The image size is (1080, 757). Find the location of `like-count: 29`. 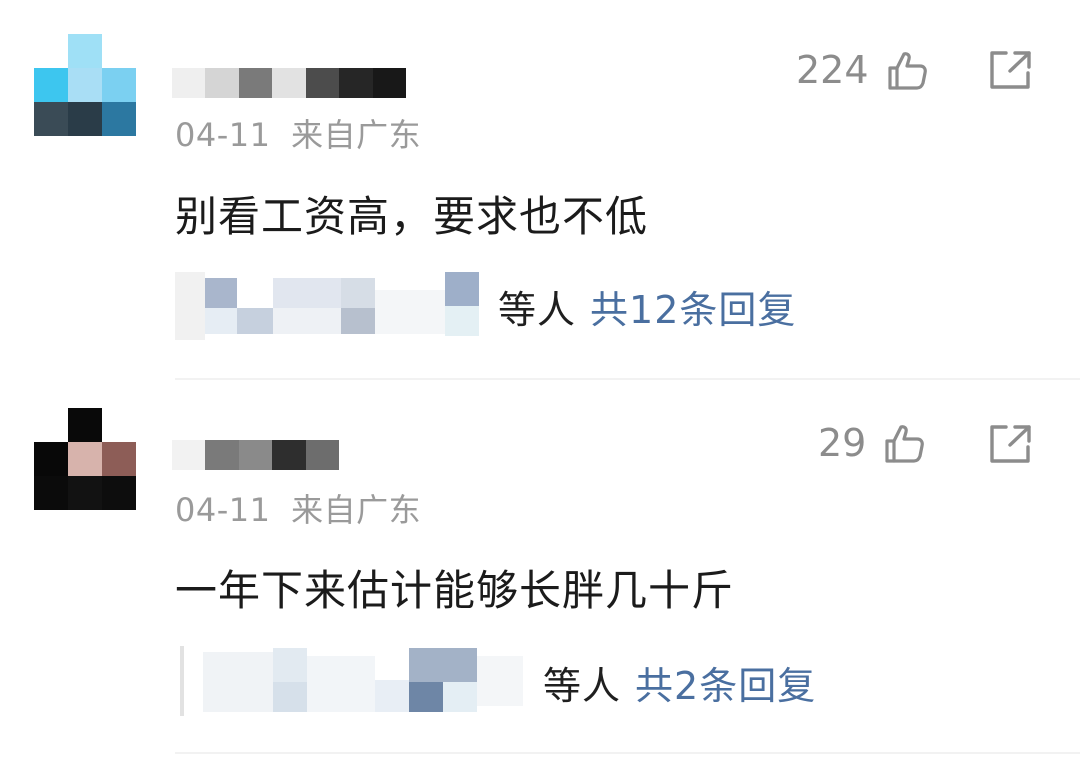

like-count: 29 is located at coordinates (842, 443).